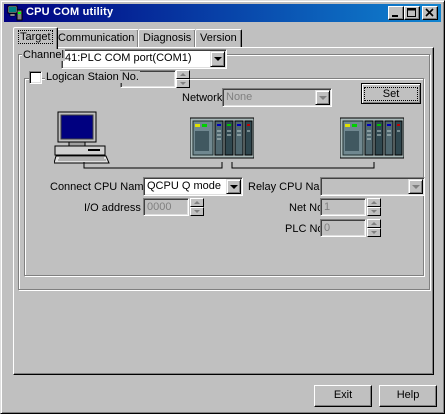 This screenshot has width=445, height=414. Describe the element at coordinates (15, 13) in the screenshot. I see `app-icon` at that location.